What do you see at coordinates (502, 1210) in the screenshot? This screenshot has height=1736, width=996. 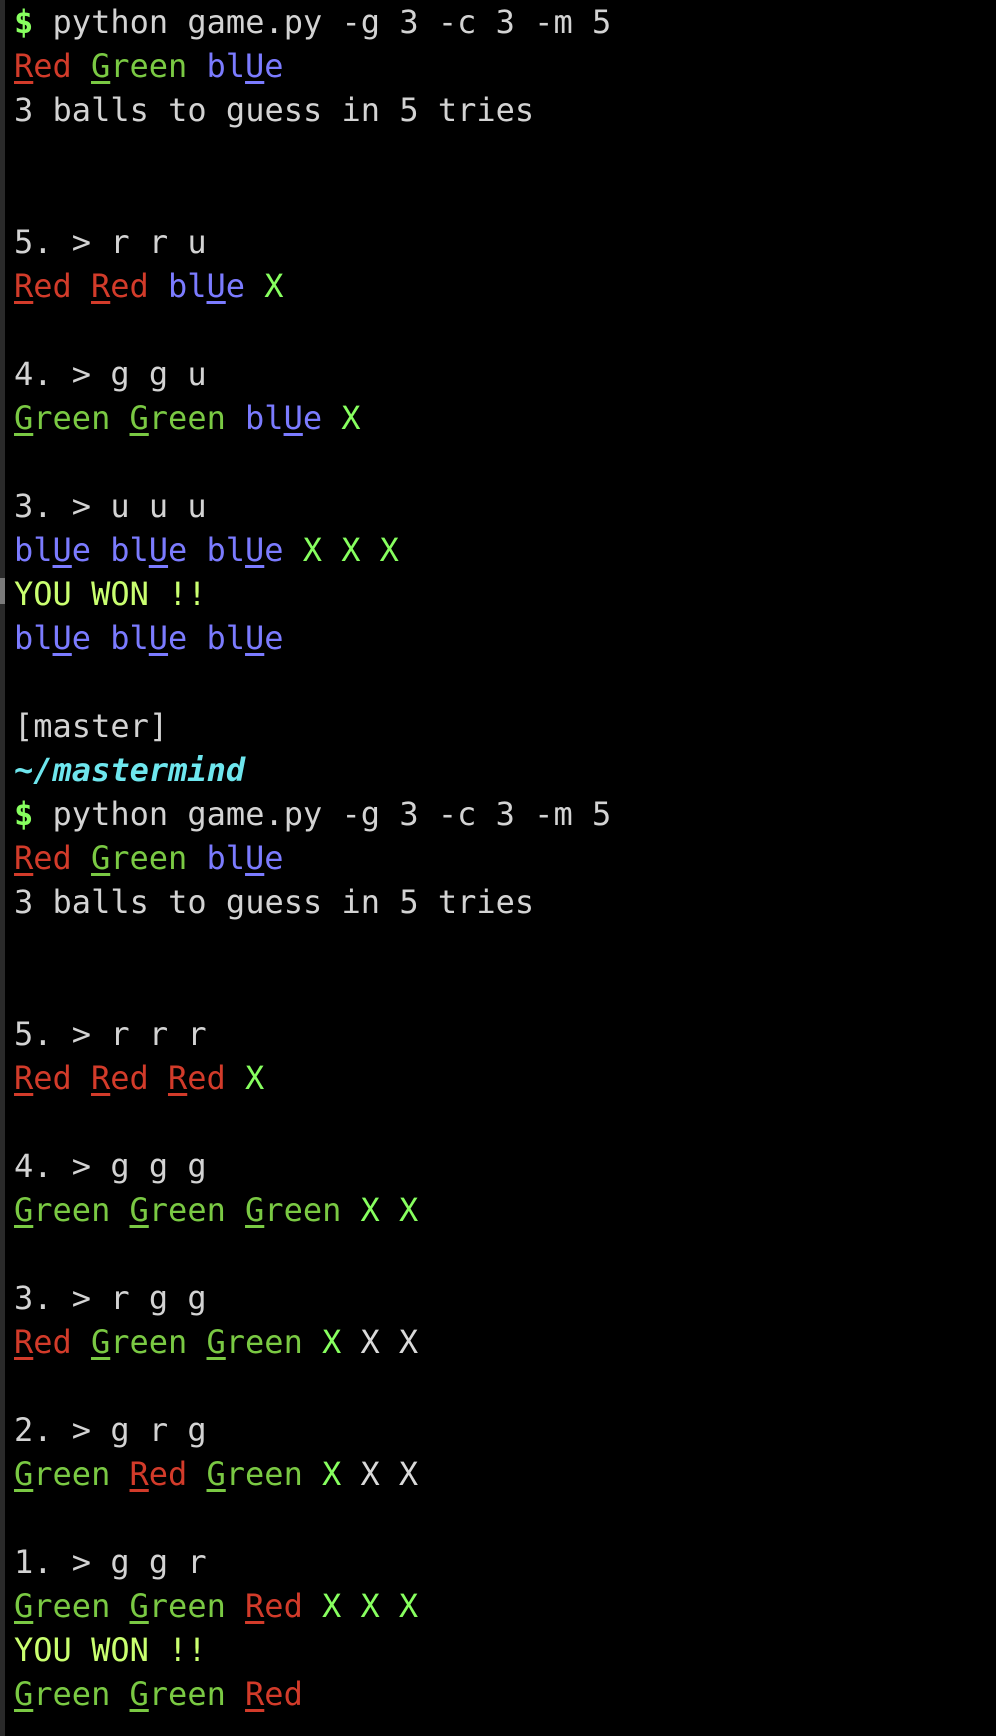 I see `terminal-line: Green Green Green X X` at bounding box center [502, 1210].